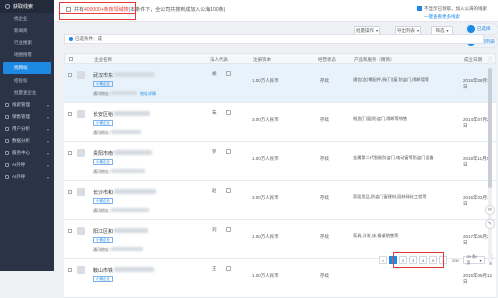 The image size is (498, 298). What do you see at coordinates (148, 94) in the screenshot?
I see `address-link: 地址详情` at bounding box center [148, 94].